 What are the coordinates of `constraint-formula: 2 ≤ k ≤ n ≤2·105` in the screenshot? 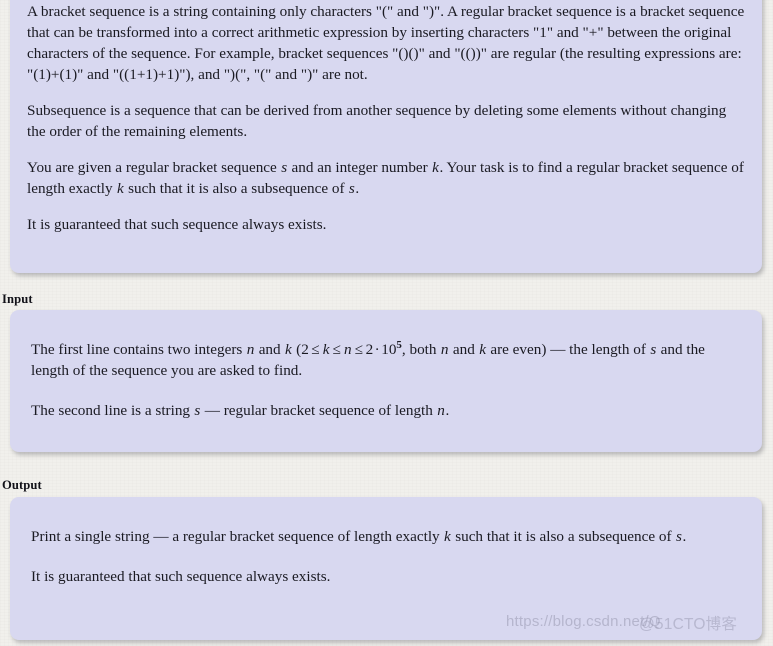 It's located at (351, 348).